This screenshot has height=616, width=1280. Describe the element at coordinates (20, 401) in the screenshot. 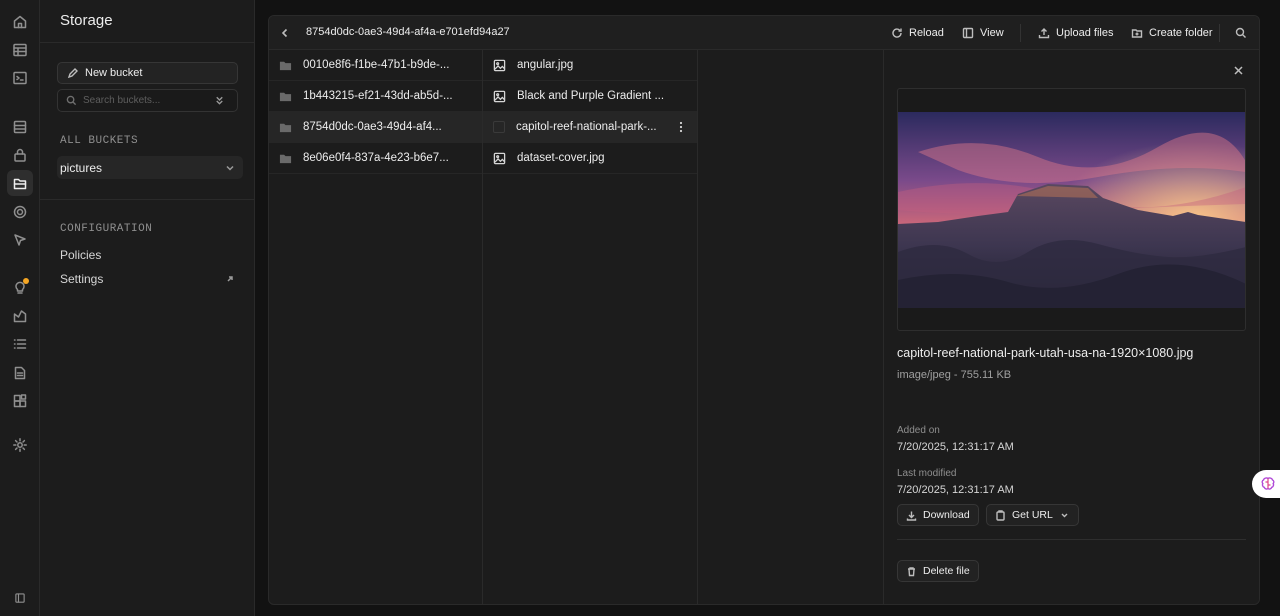

I see `integrations-icon` at that location.